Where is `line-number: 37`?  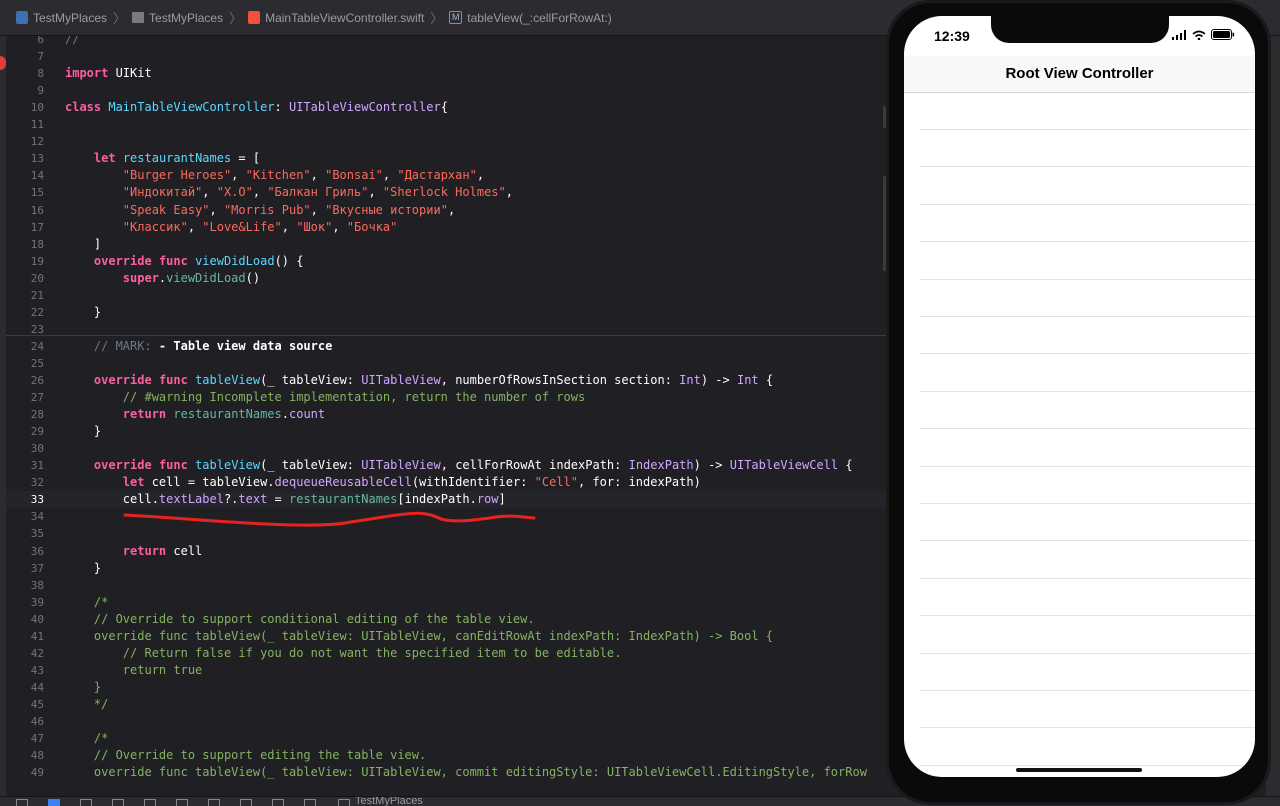 line-number: 37 is located at coordinates (25, 568).